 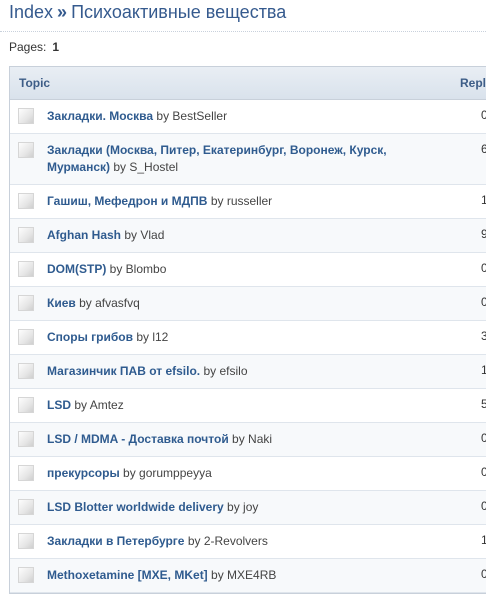 I want to click on topic-title-link: Afghan Hash, so click(x=84, y=235).